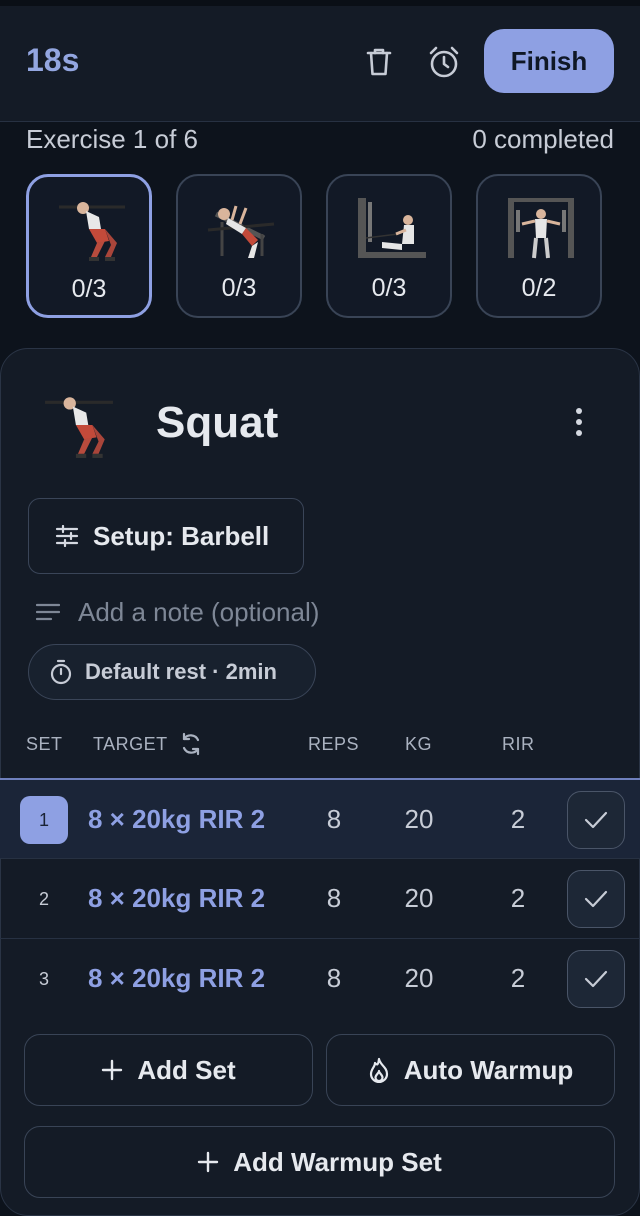 Image resolution: width=640 pixels, height=1216 pixels. What do you see at coordinates (419, 744) in the screenshot?
I see `header-kg: KG` at bounding box center [419, 744].